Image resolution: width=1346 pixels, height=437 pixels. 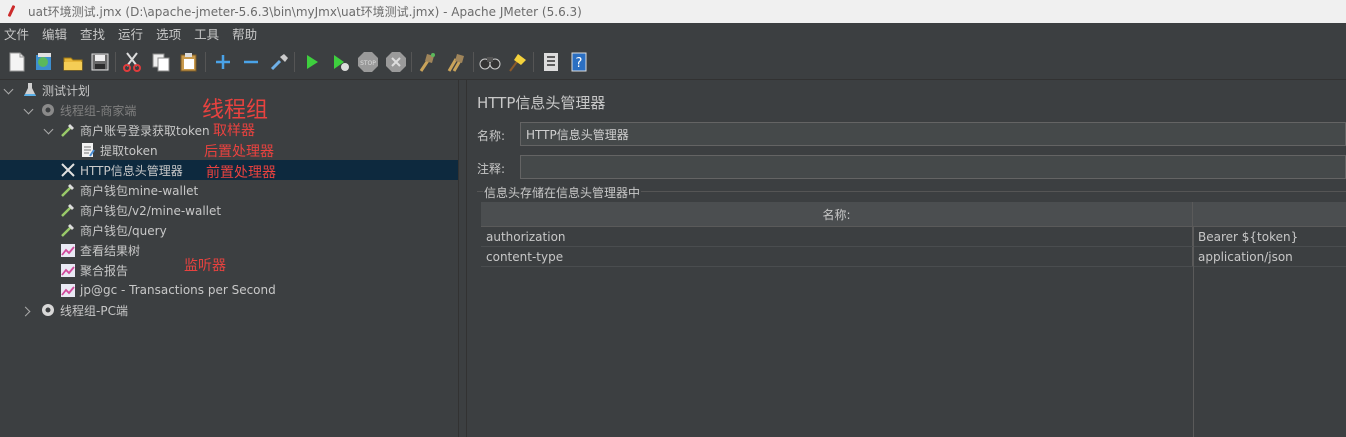 I want to click on tree-node-extract-token: 提取token, so click(x=119, y=150).